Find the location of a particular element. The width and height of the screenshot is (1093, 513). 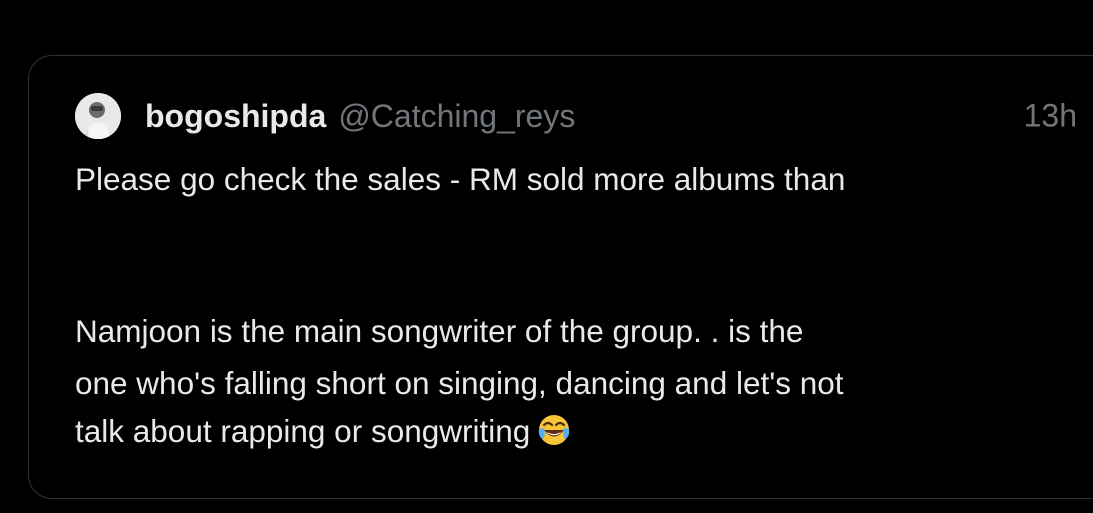

timestamp: 13h is located at coordinates (1050, 116).